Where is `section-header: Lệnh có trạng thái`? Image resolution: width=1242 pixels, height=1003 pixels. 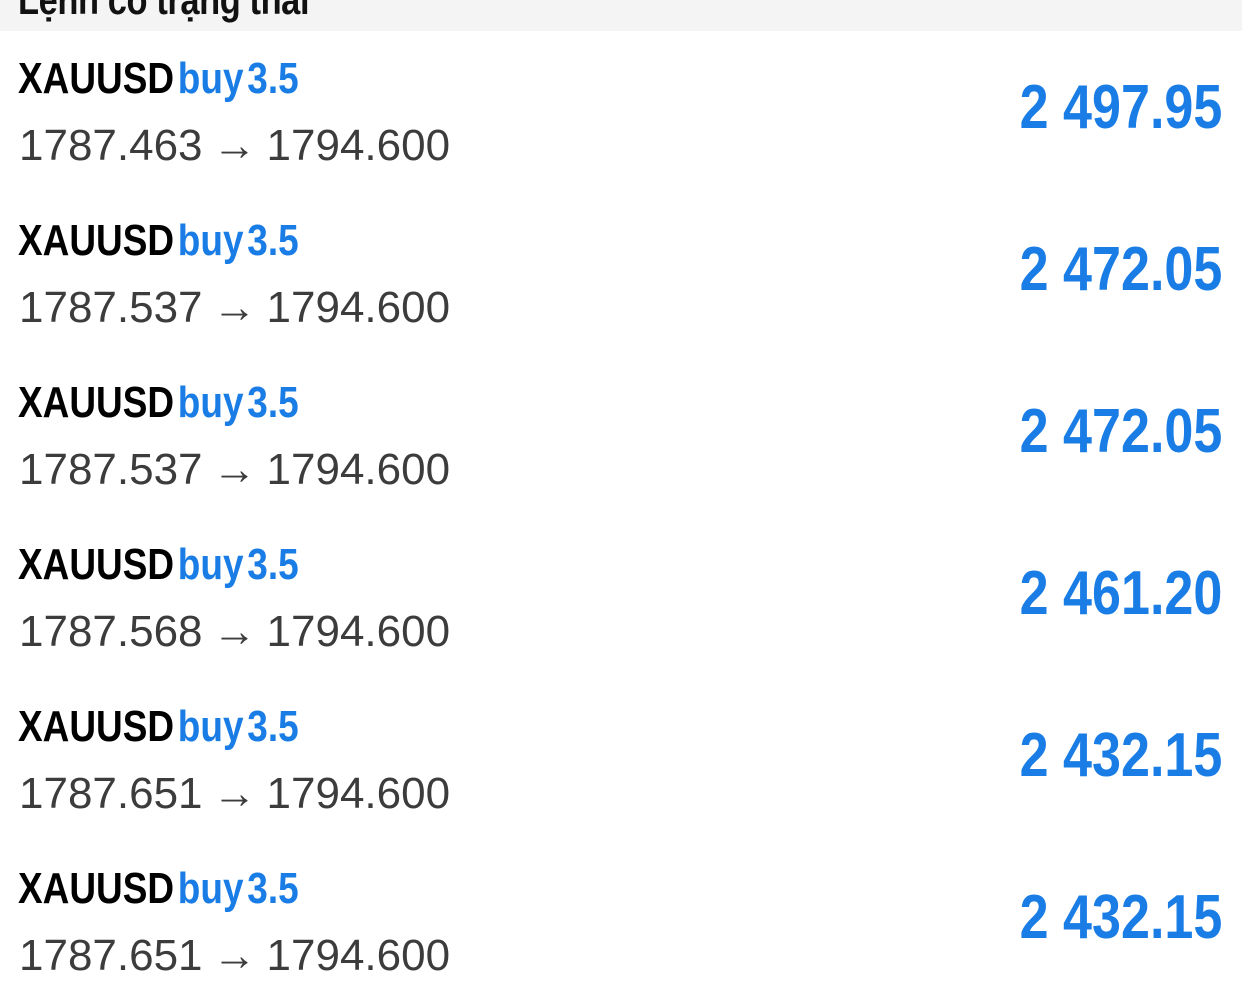 section-header: Lệnh có trạng thái is located at coordinates (621, 15).